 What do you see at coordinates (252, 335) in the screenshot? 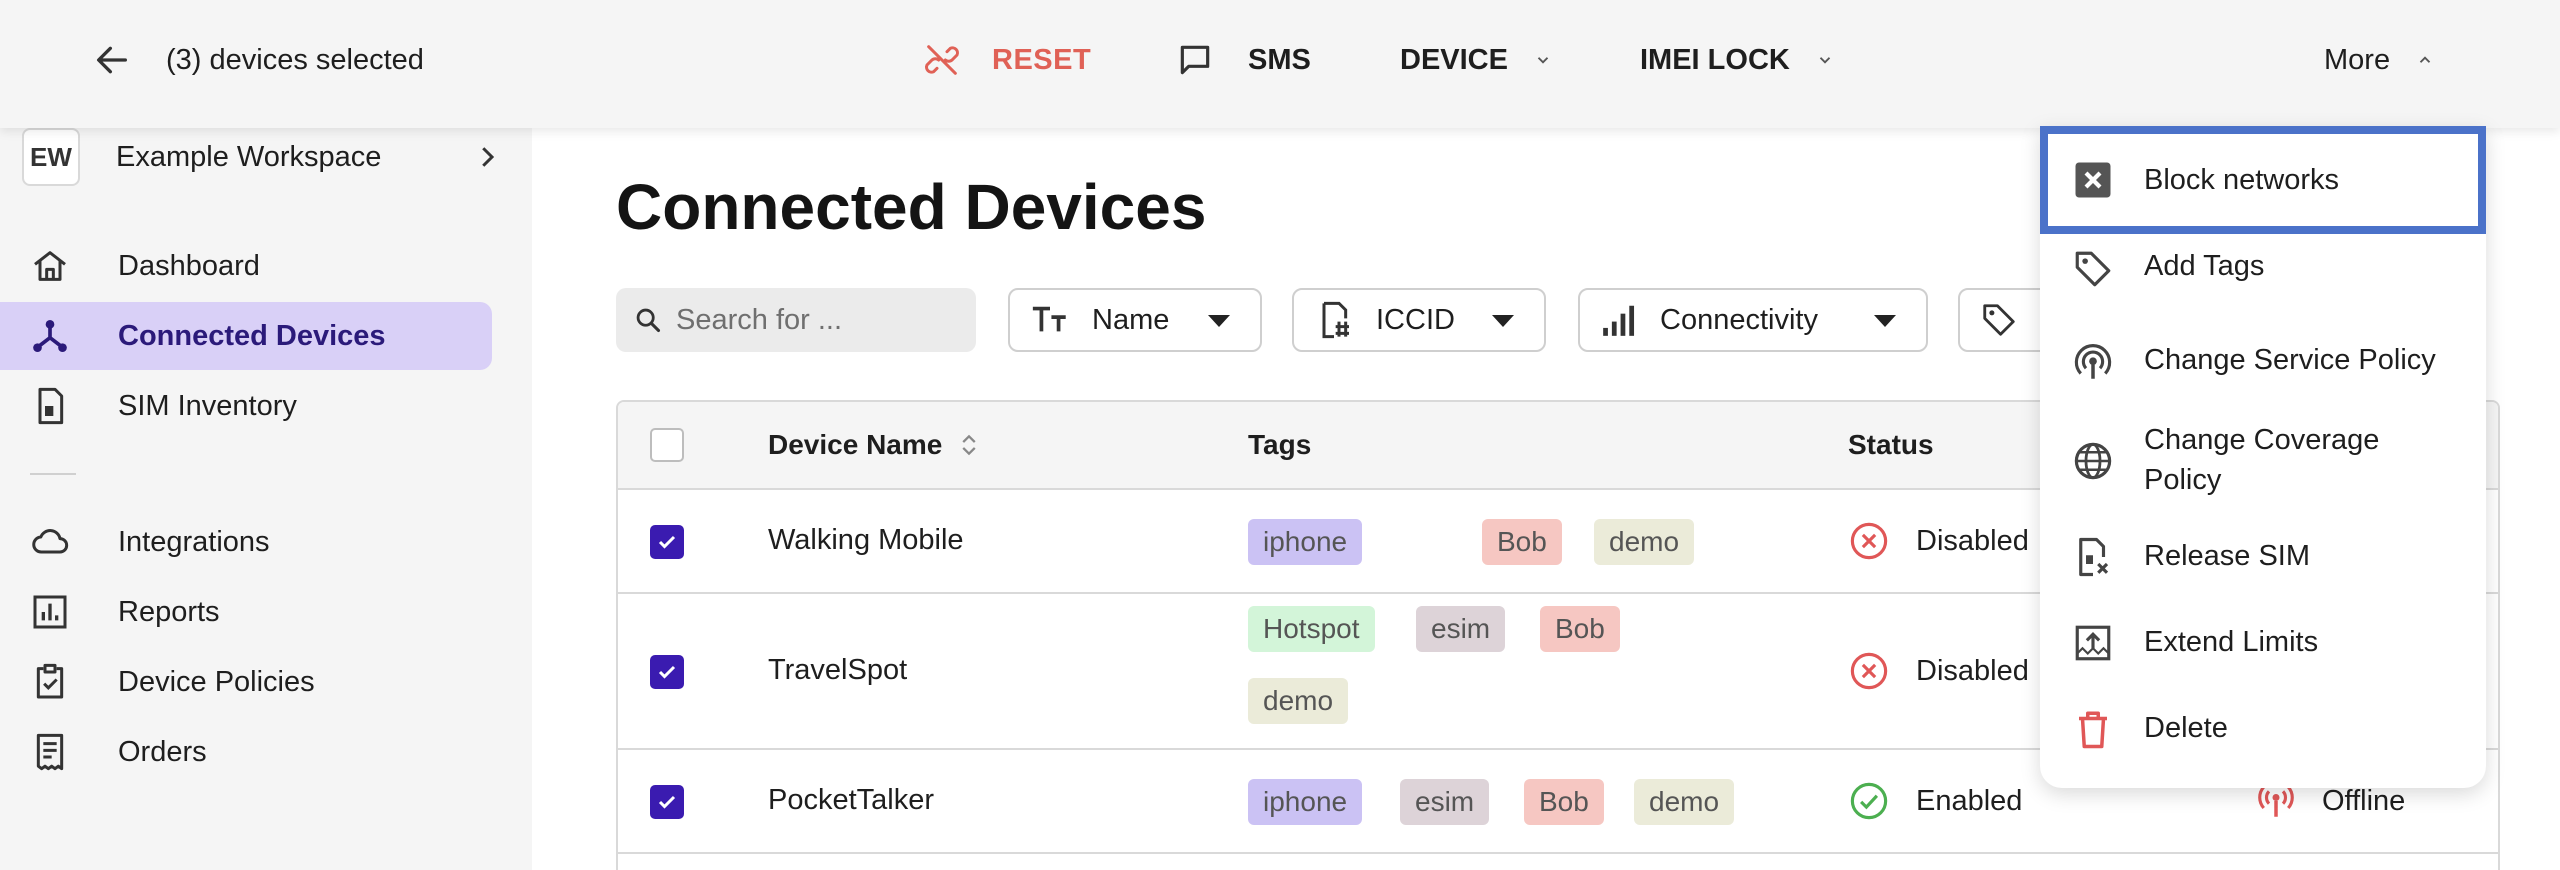
I see `sidebar-item-label: Connected Devices` at bounding box center [252, 335].